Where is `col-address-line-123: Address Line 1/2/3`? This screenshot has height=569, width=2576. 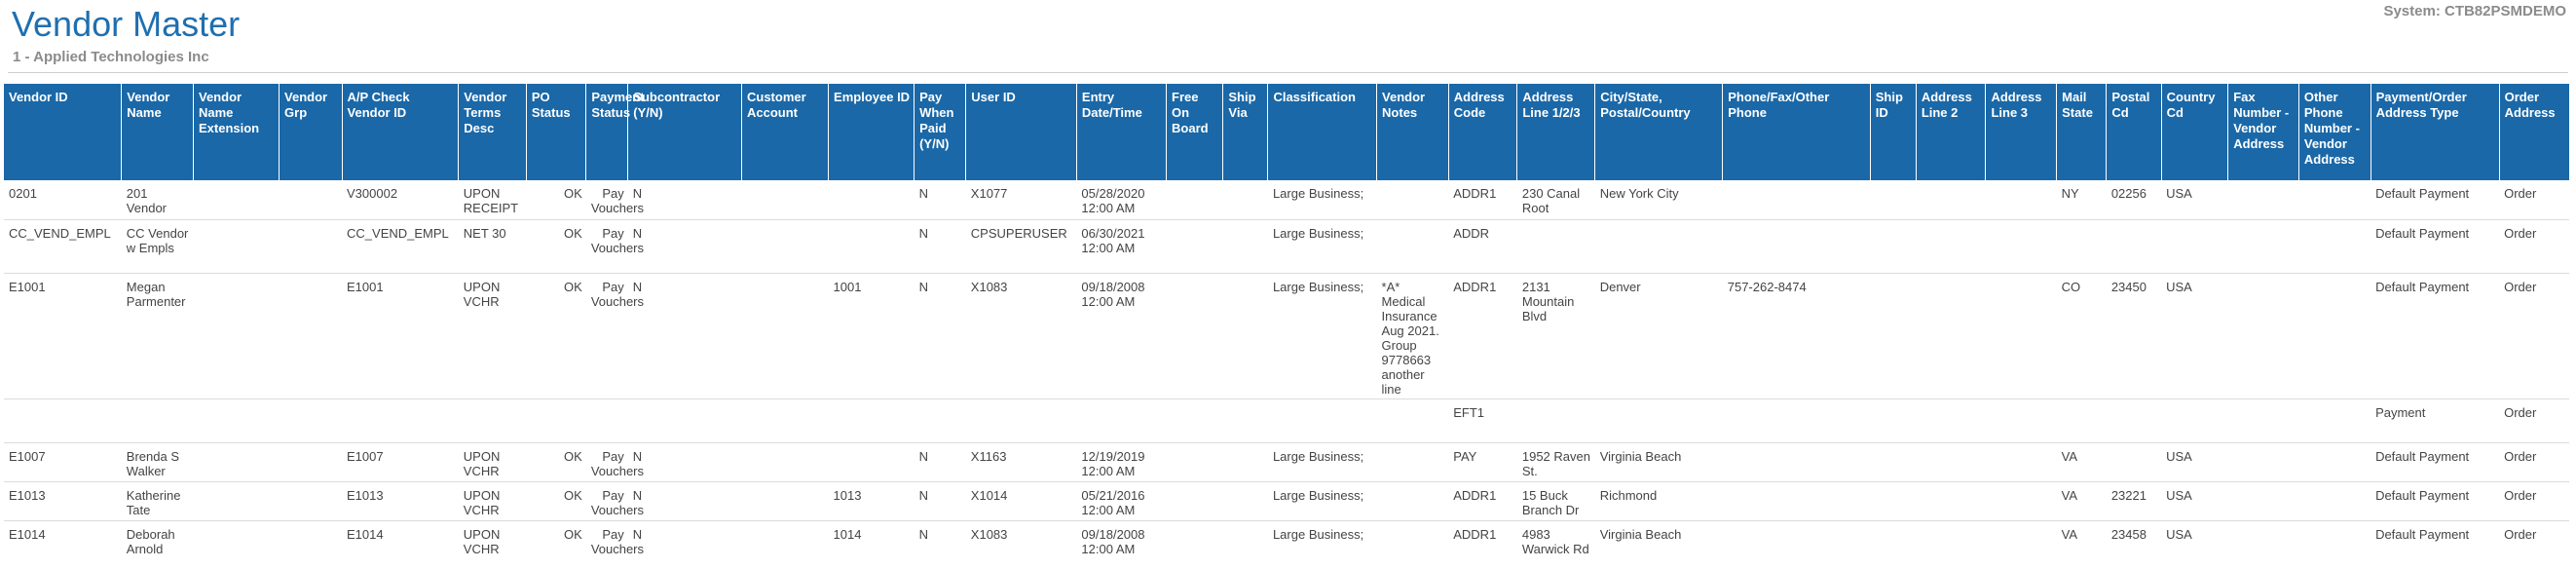 col-address-line-123: Address Line 1/2/3 is located at coordinates (1555, 132).